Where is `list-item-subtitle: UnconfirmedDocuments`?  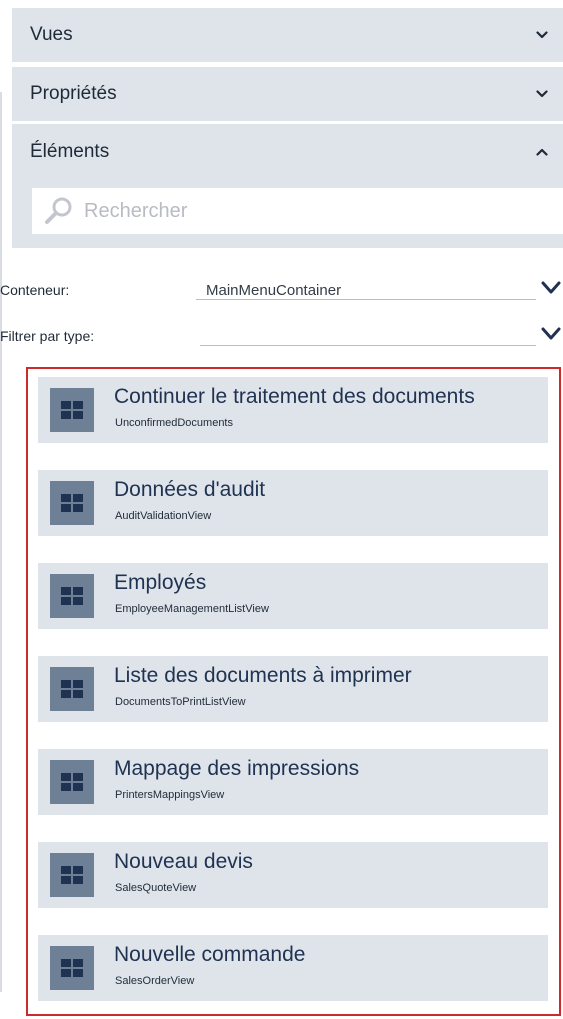 list-item-subtitle: UnconfirmedDocuments is located at coordinates (174, 423).